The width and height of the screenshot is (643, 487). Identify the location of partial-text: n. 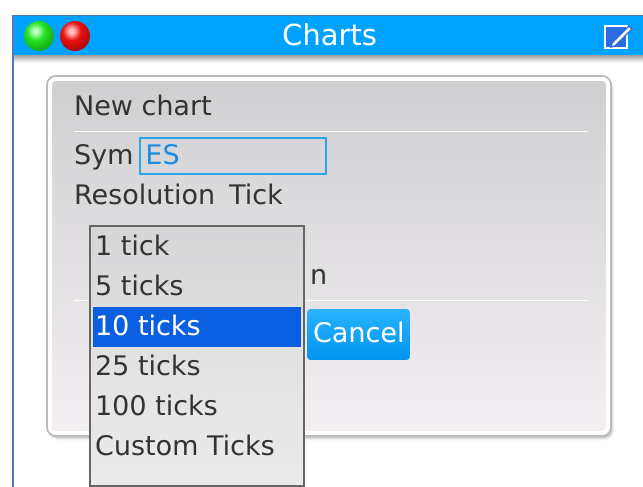
(319, 275).